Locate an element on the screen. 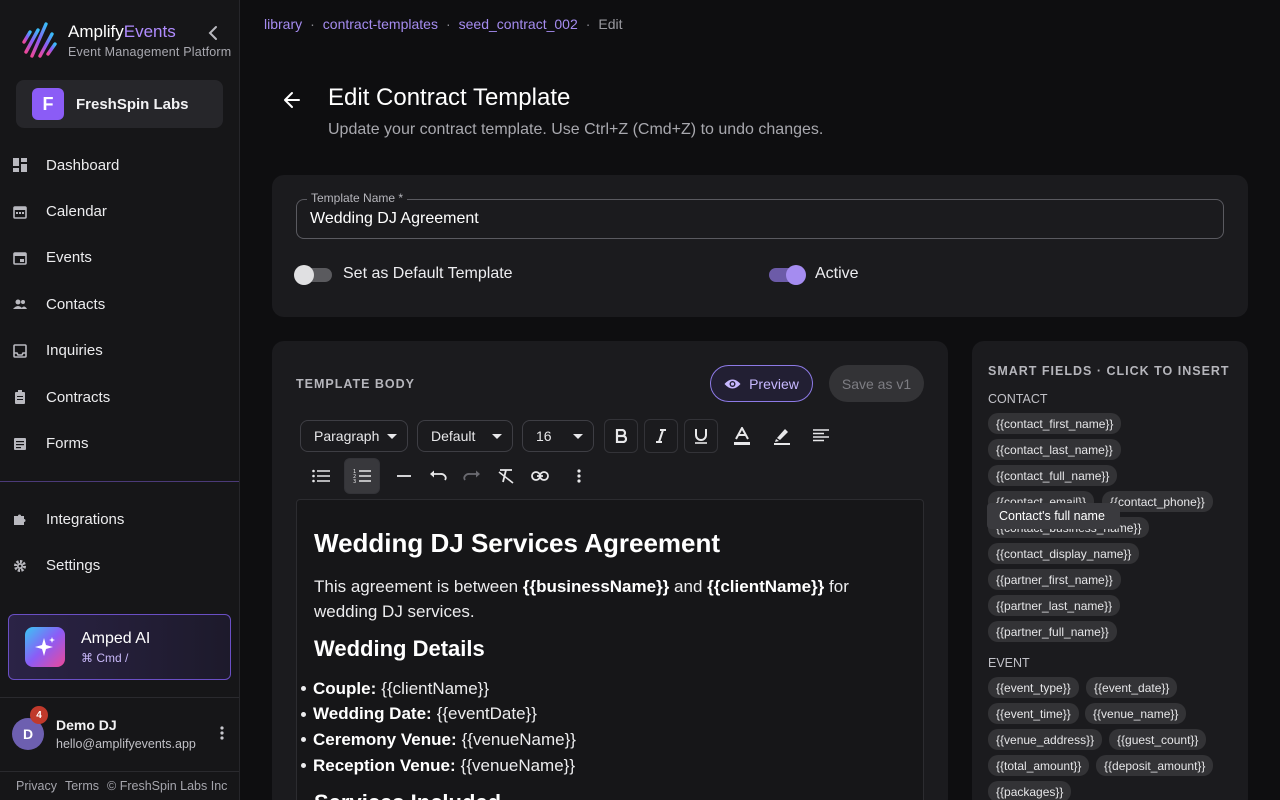  org-switcher: F FreshSpin Labs is located at coordinates (119, 104).